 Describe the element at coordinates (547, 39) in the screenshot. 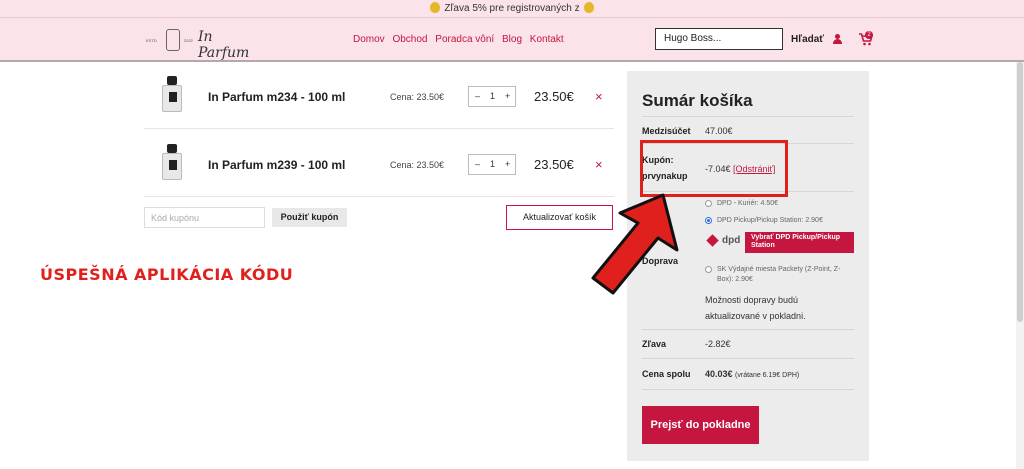

I see `nav-contact: Kontakt` at that location.